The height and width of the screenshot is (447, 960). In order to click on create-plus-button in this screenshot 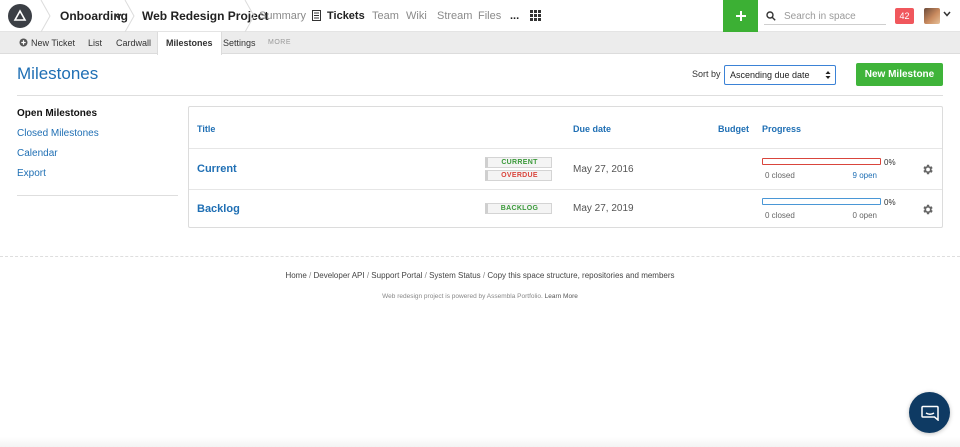, I will do `click(740, 16)`.